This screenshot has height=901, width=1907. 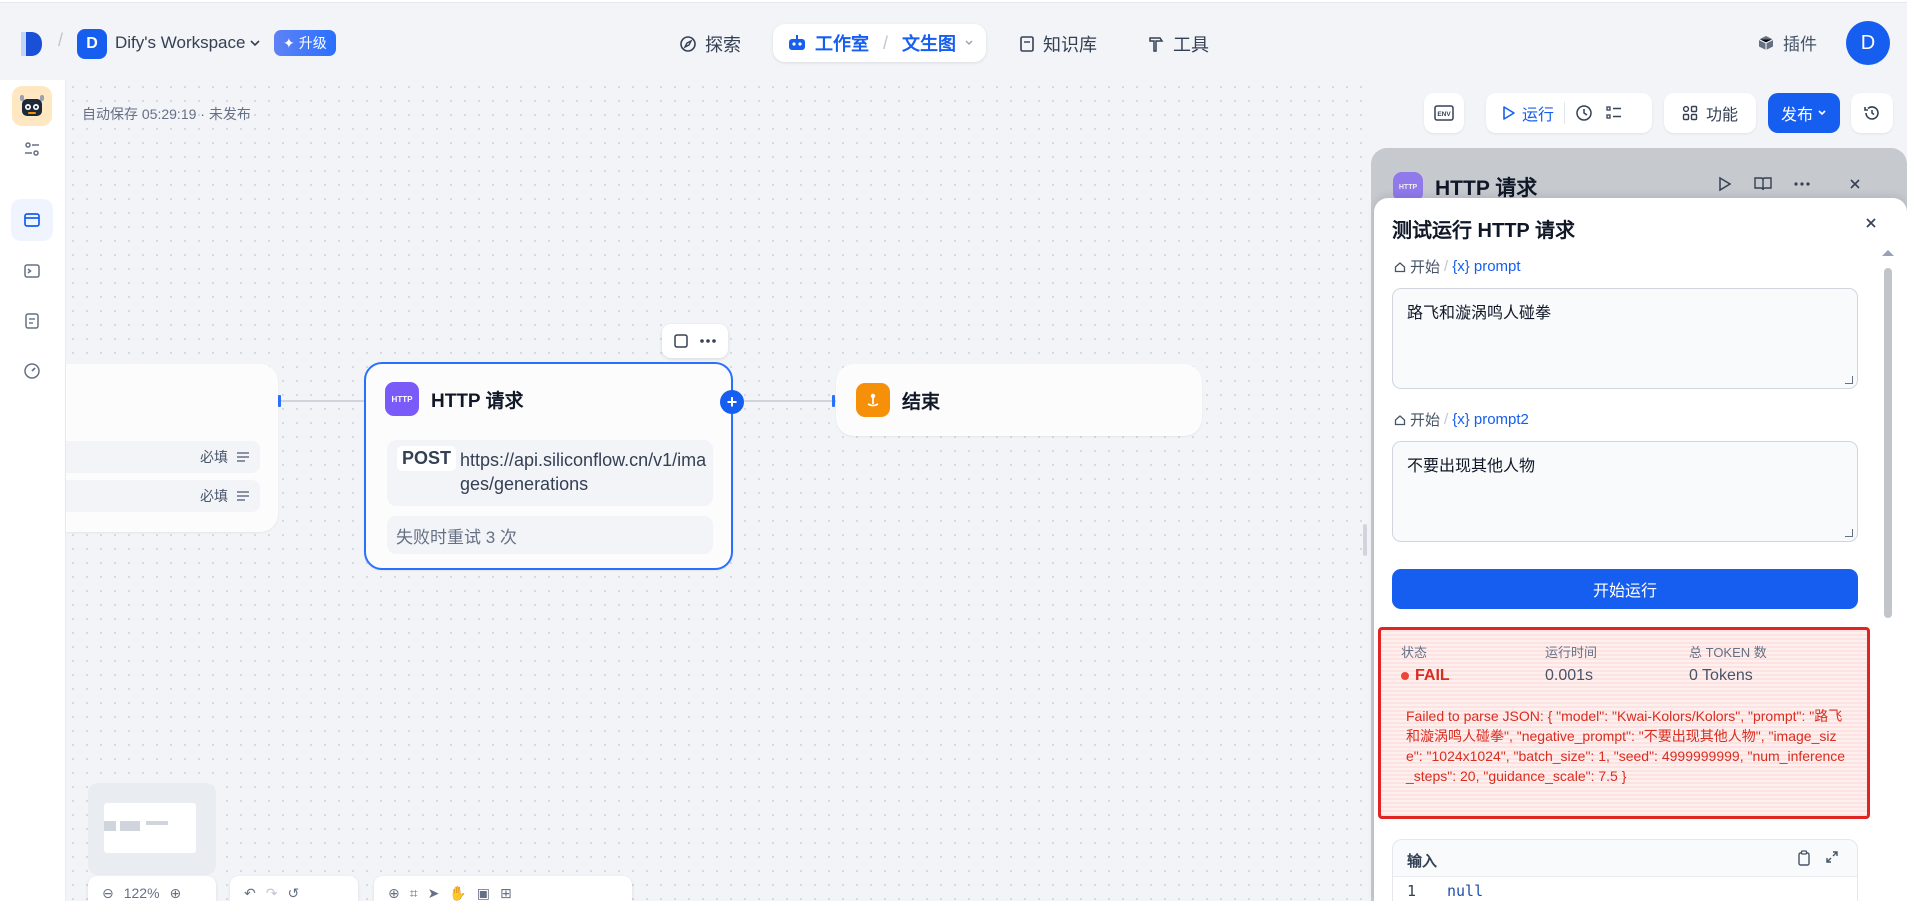 What do you see at coordinates (457, 893) in the screenshot?
I see `hand-icon: ✋` at bounding box center [457, 893].